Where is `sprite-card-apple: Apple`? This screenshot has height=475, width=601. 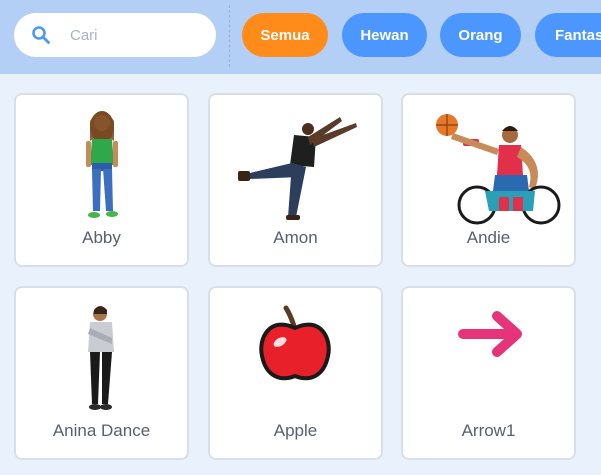
sprite-card-apple: Apple is located at coordinates (295, 373).